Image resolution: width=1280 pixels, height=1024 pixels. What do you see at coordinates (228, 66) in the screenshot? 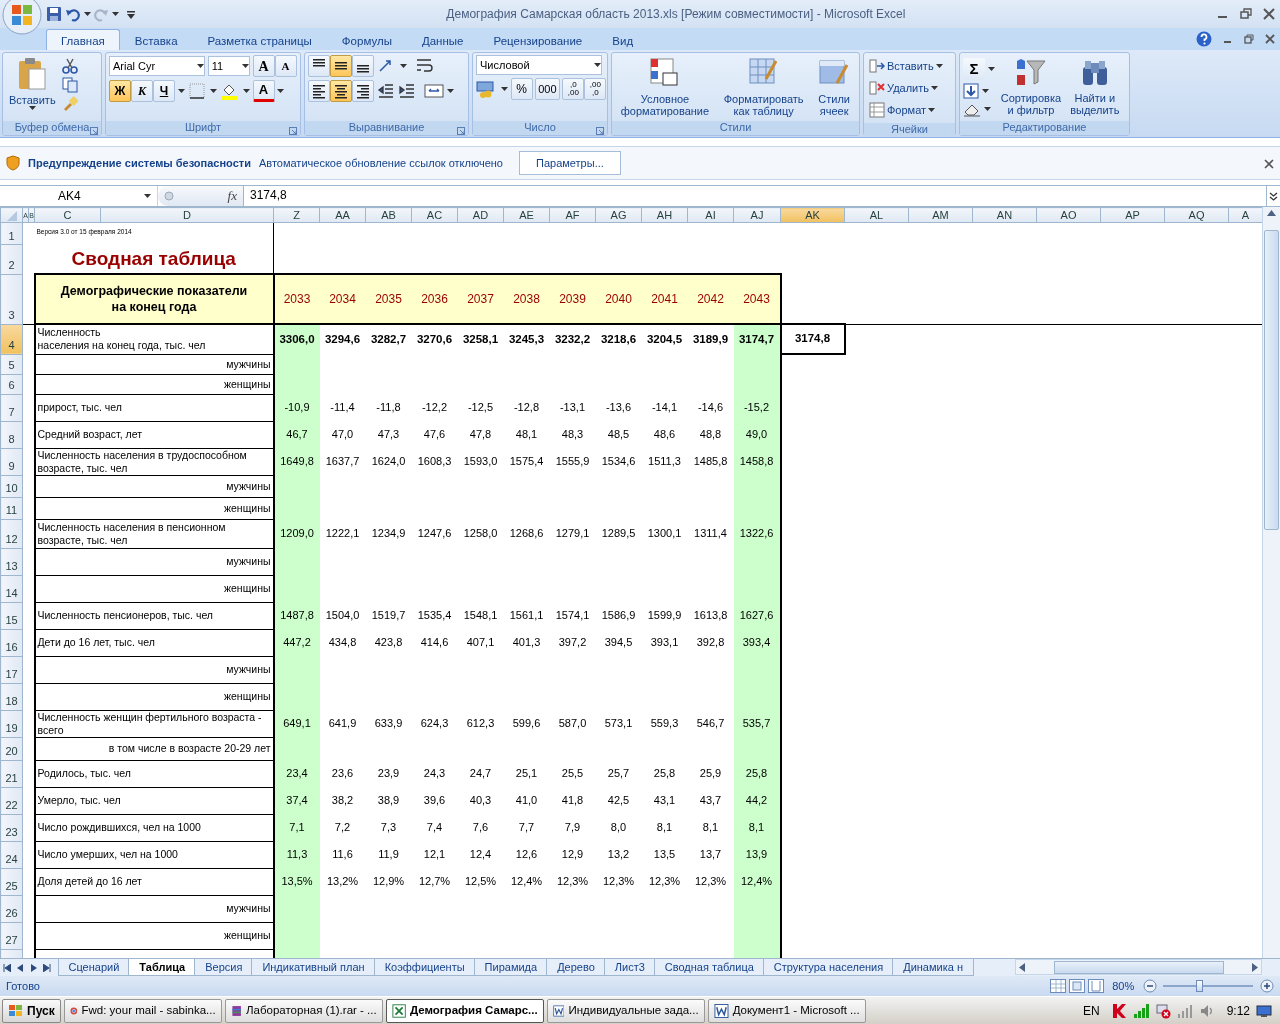
I see `font-size-field: 11` at bounding box center [228, 66].